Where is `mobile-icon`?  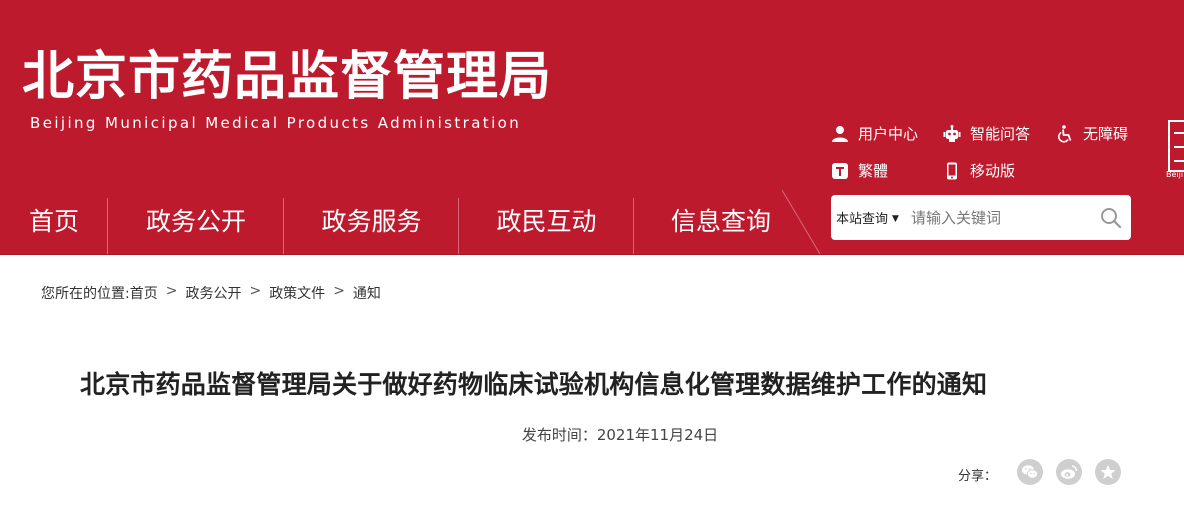
mobile-icon is located at coordinates (952, 170).